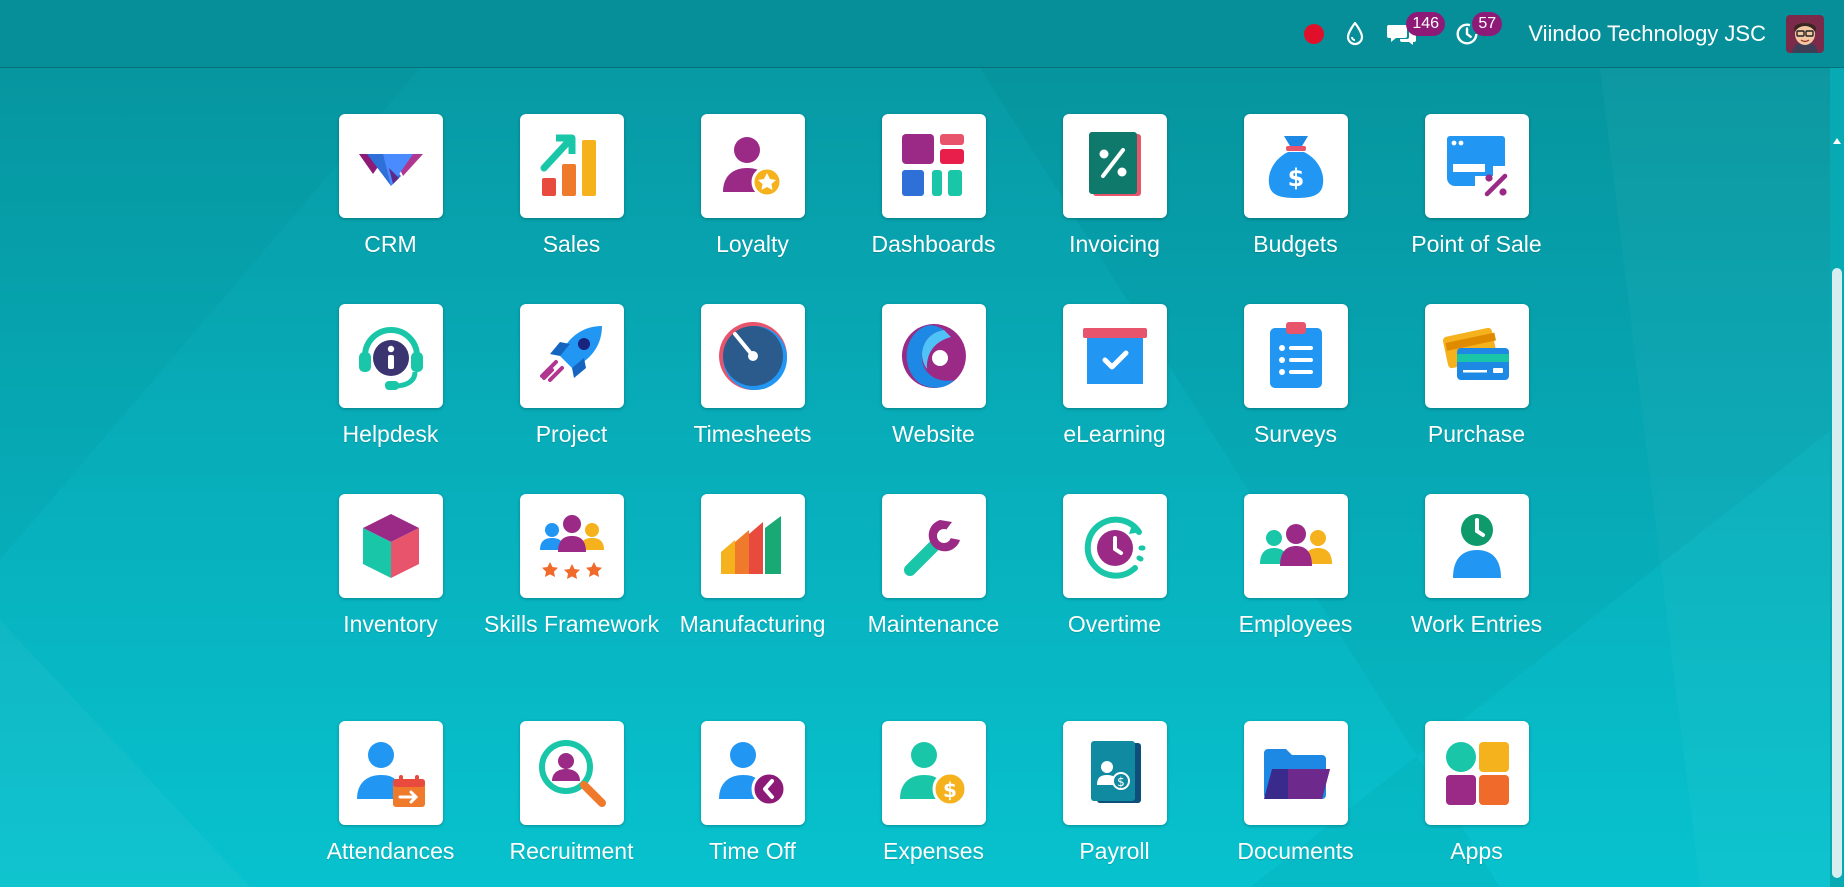 This screenshot has width=1844, height=887. I want to click on app-label: Inventory, so click(390, 624).